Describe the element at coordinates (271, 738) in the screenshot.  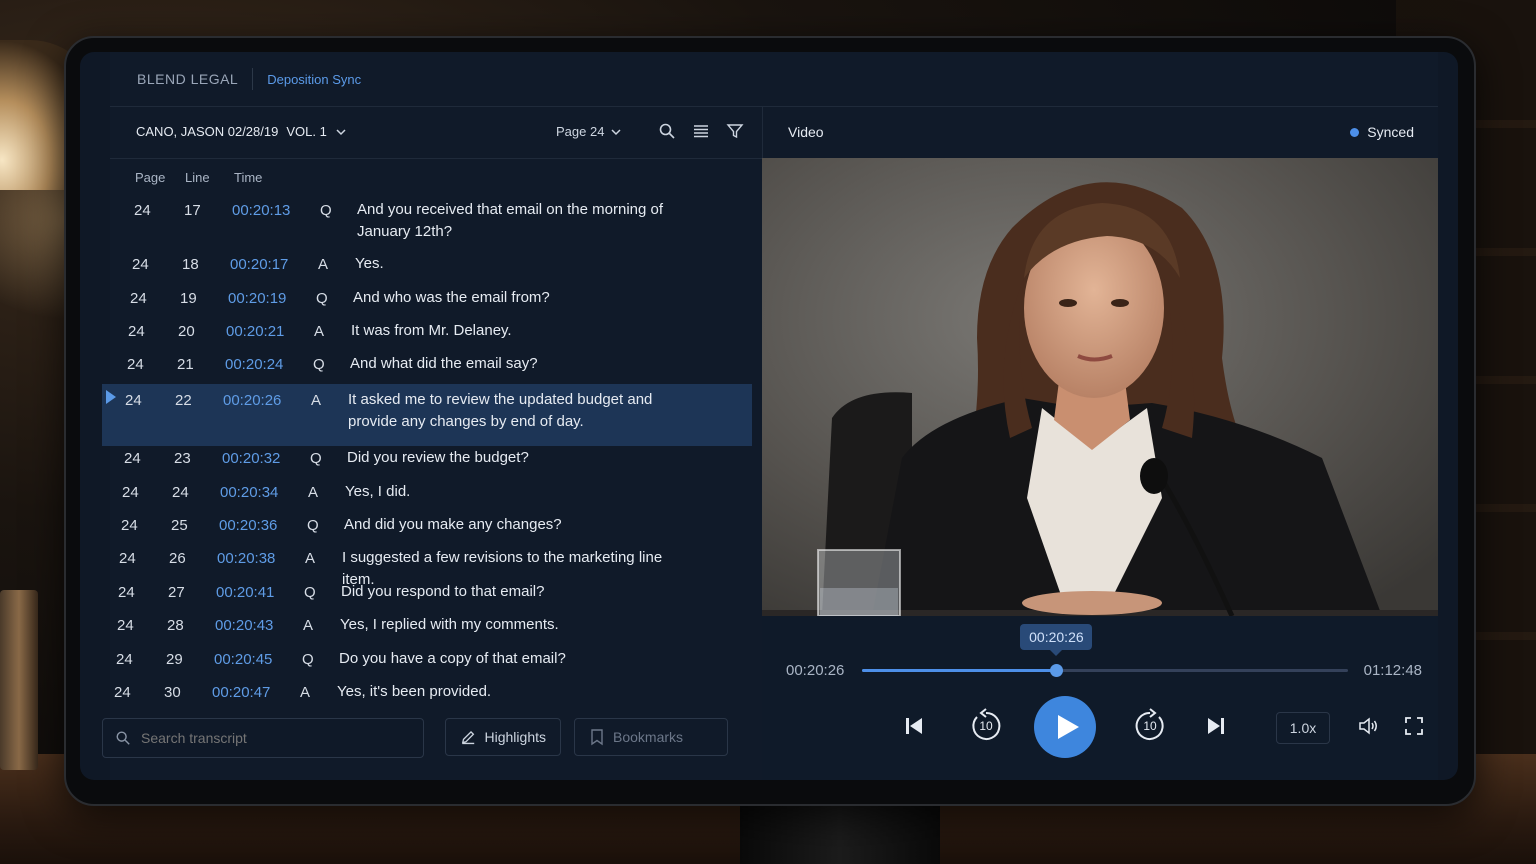
I see `search-transcript-input` at that location.